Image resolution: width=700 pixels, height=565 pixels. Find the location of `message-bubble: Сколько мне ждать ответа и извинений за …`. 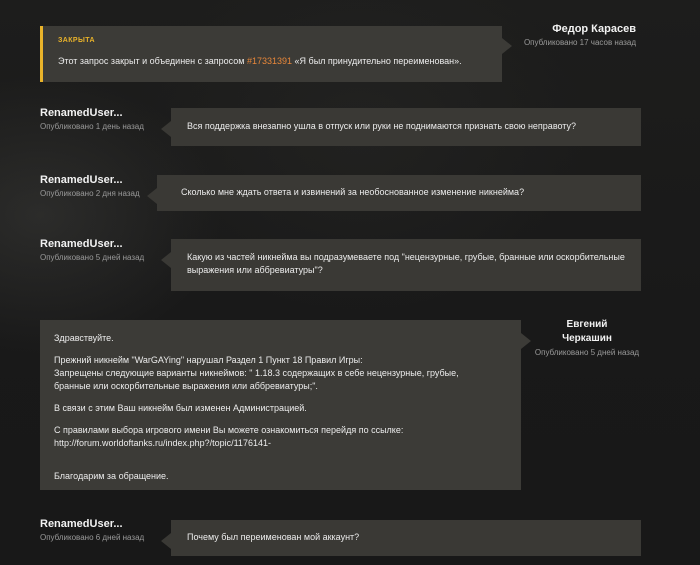

message-bubble: Сколько мне ждать ответа и извинений за … is located at coordinates (394, 193).